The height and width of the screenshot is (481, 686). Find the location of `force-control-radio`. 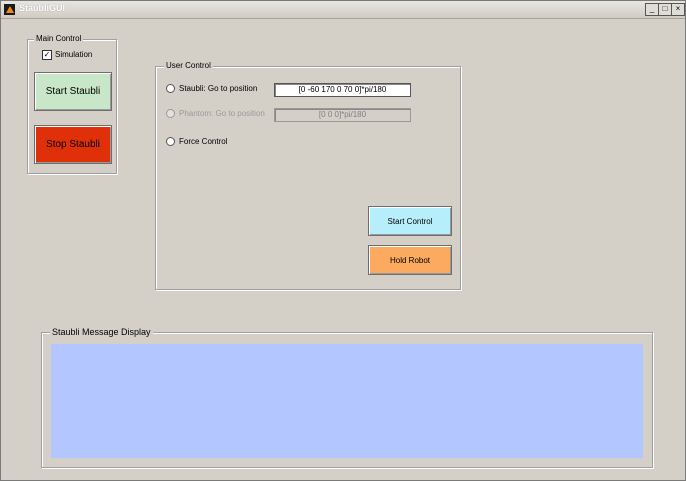

force-control-radio is located at coordinates (170, 141).